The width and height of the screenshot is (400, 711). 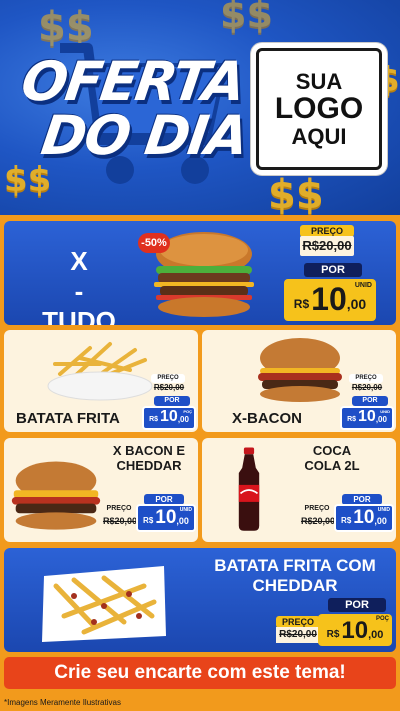 I want to click on logo-text-line3: AQUI, so click(x=319, y=136).